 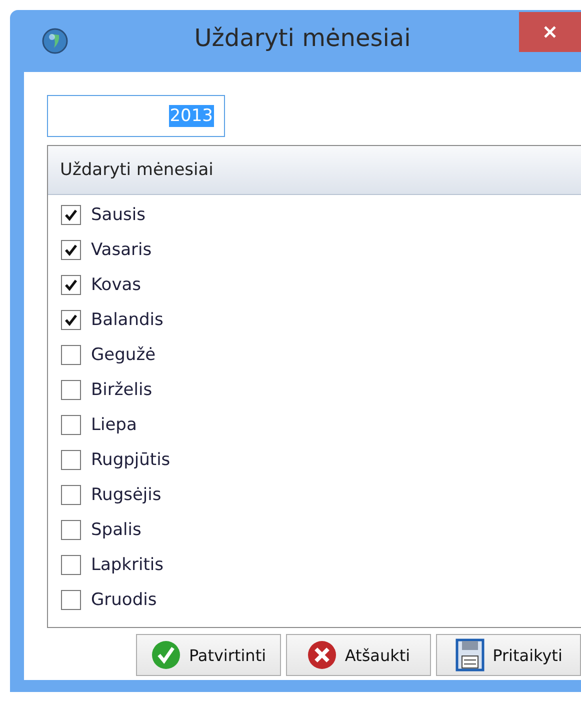 What do you see at coordinates (114, 424) in the screenshot?
I see `month-label: Liepa` at bounding box center [114, 424].